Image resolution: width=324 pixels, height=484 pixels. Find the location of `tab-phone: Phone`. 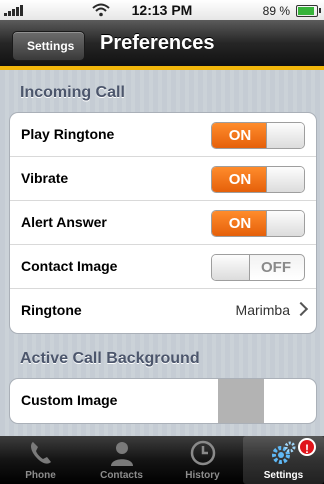

tab-phone: Phone is located at coordinates (40, 460).